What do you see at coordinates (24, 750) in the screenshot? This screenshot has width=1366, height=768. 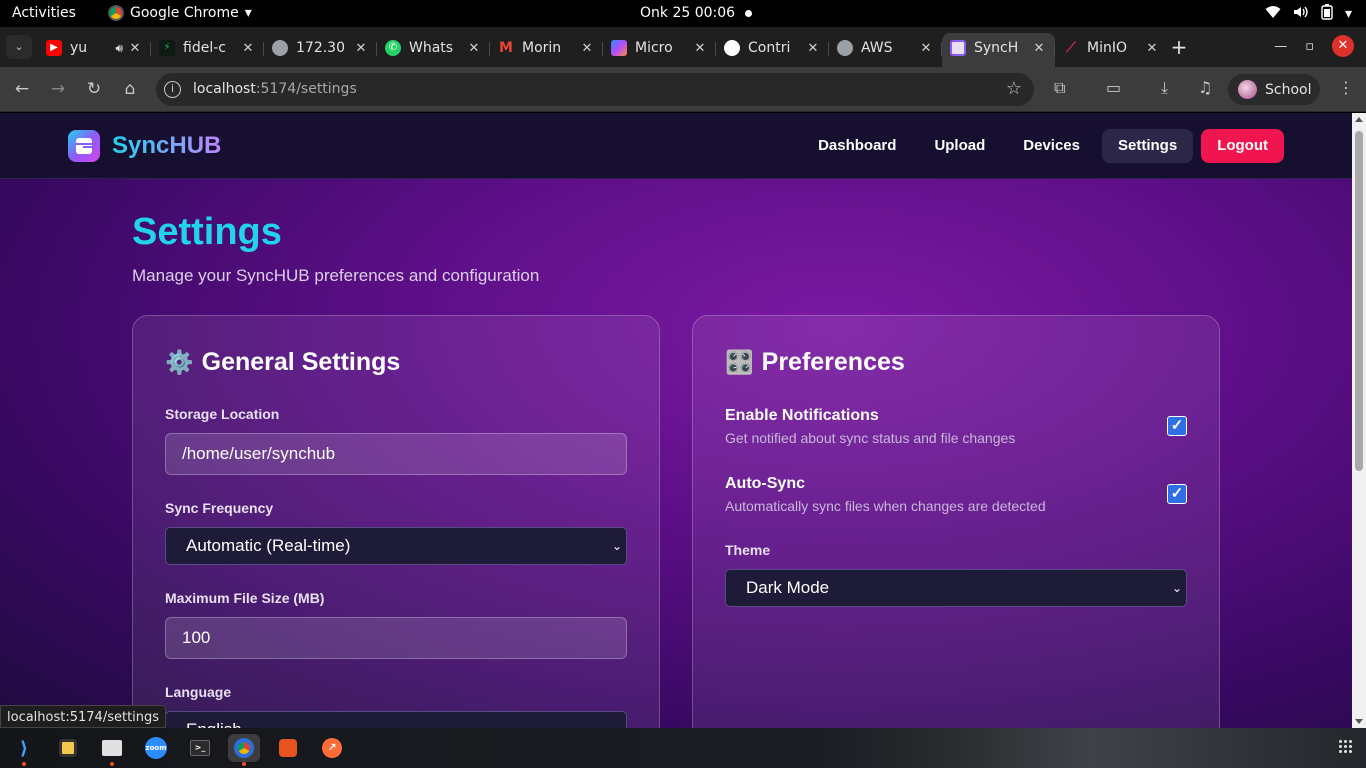 I see `vscode-icon: ⟩` at bounding box center [24, 750].